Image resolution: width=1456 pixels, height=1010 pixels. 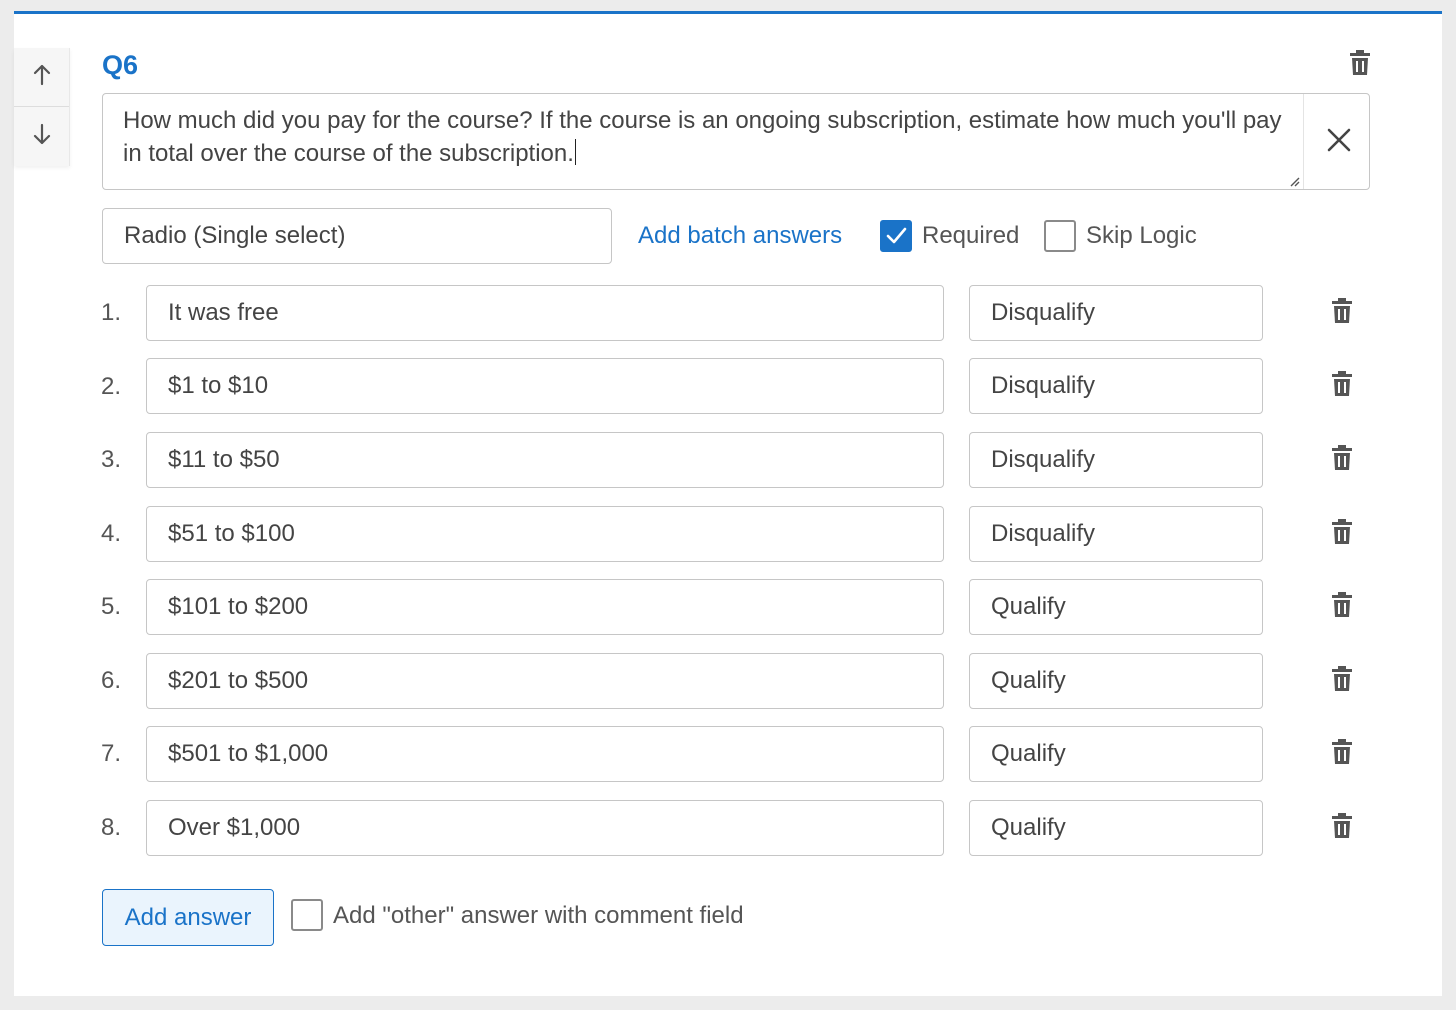 I want to click on text-cursor, so click(x=575, y=152).